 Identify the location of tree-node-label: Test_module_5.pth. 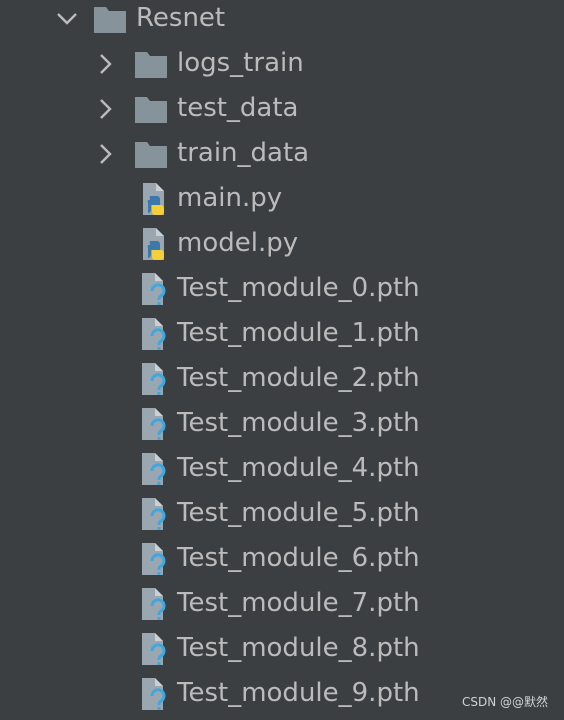
(298, 513).